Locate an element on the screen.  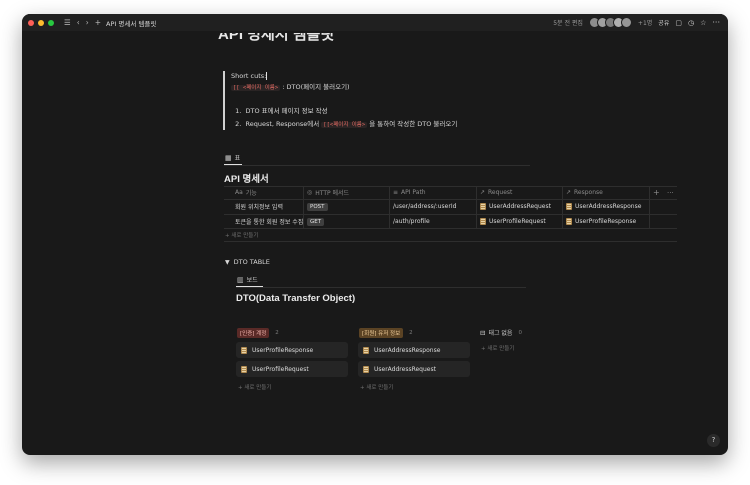
select-type-icon: ◎ is located at coordinates (310, 192).